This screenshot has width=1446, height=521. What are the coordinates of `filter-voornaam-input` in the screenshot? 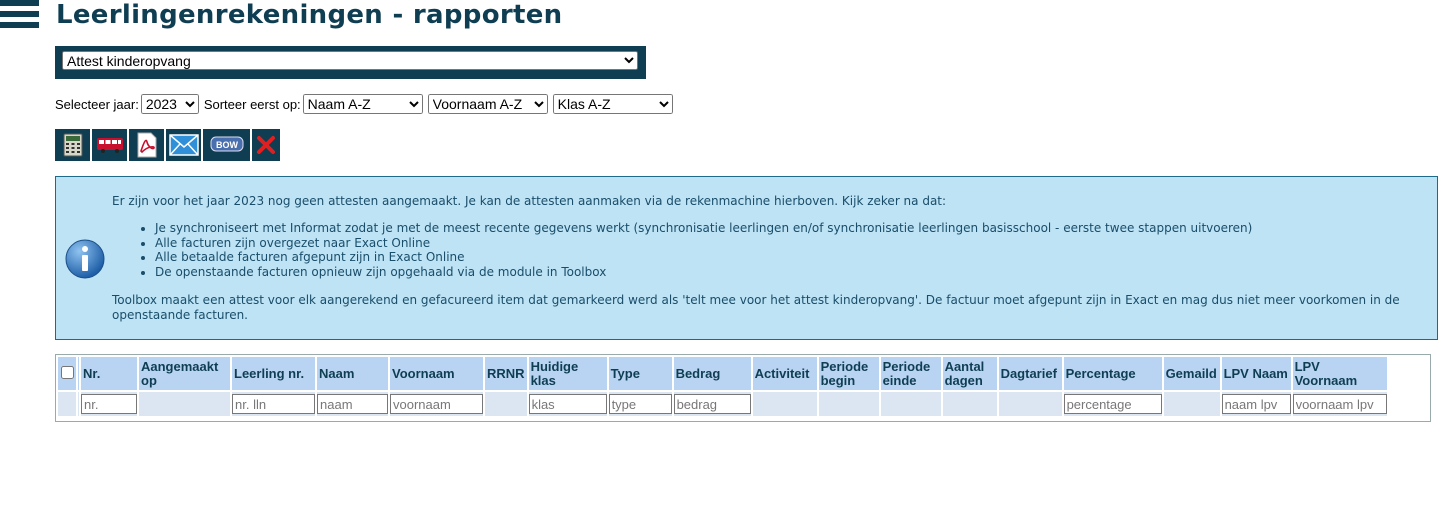 It's located at (436, 404).